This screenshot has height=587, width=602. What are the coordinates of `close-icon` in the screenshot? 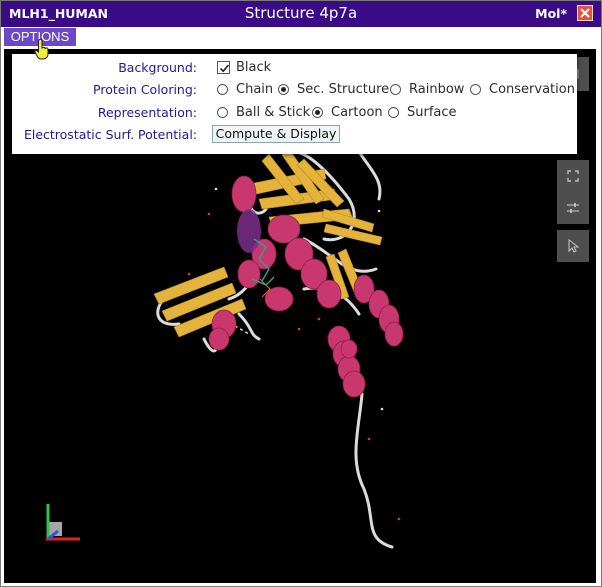 It's located at (585, 13).